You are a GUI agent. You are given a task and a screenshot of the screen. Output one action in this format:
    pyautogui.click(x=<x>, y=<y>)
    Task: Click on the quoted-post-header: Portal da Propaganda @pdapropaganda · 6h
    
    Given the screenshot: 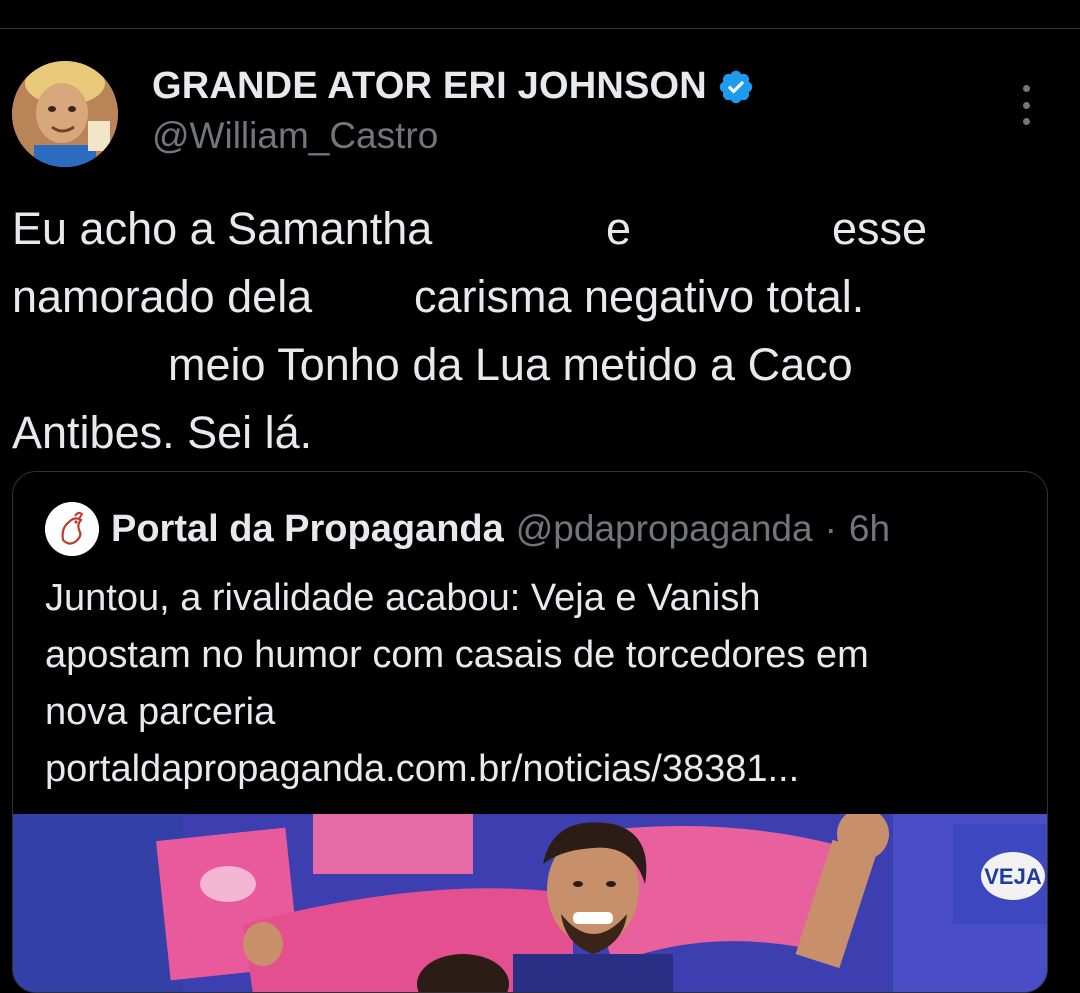 What is the action you would take?
    pyautogui.click(x=467, y=529)
    